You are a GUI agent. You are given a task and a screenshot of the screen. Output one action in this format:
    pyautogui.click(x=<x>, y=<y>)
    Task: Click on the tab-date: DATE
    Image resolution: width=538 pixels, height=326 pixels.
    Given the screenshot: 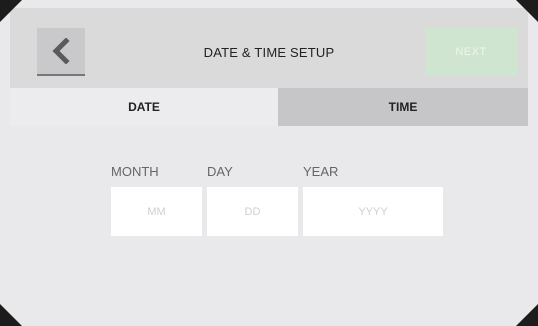 What is the action you would take?
    pyautogui.click(x=144, y=107)
    